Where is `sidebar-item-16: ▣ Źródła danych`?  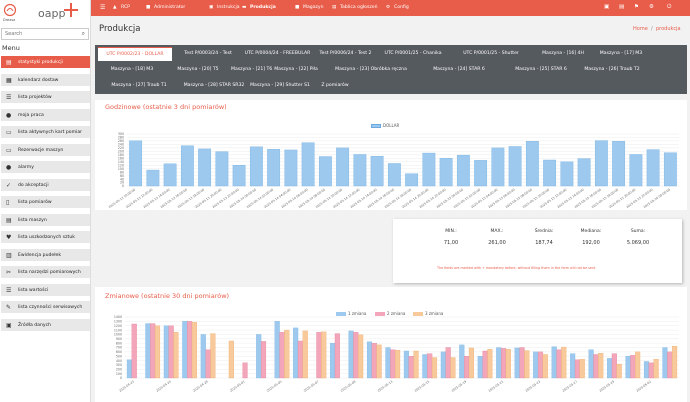
sidebar-item-16: ▣ Źródła danych is located at coordinates (45, 325).